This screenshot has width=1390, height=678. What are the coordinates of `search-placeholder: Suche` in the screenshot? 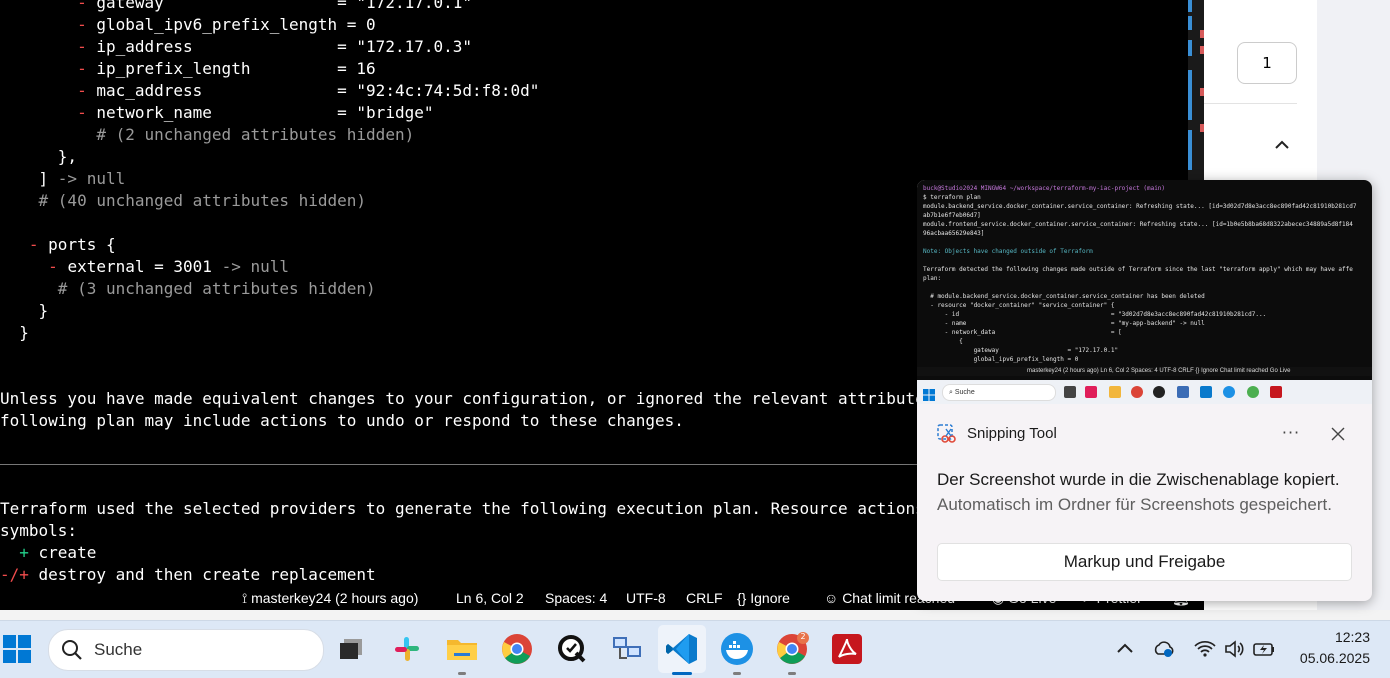 It's located at (118, 649).